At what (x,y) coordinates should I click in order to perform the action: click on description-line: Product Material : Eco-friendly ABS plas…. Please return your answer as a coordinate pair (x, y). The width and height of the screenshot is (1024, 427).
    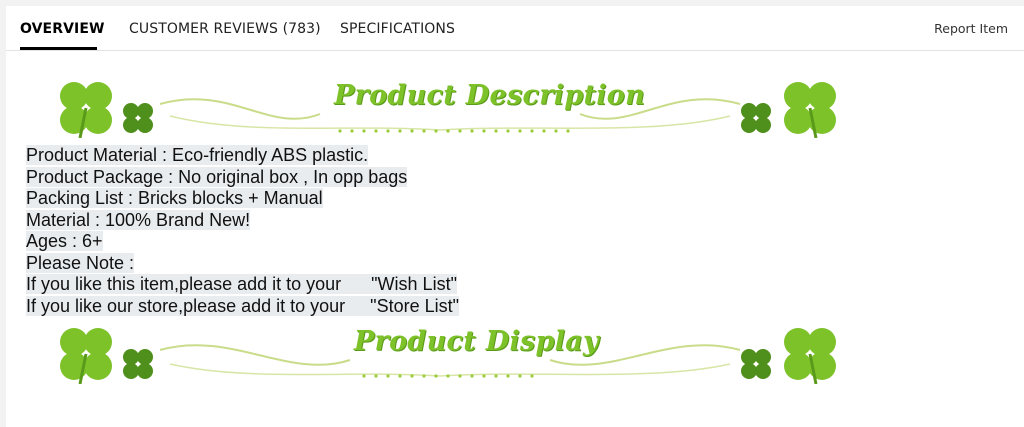
    Looking at the image, I should click on (197, 155).